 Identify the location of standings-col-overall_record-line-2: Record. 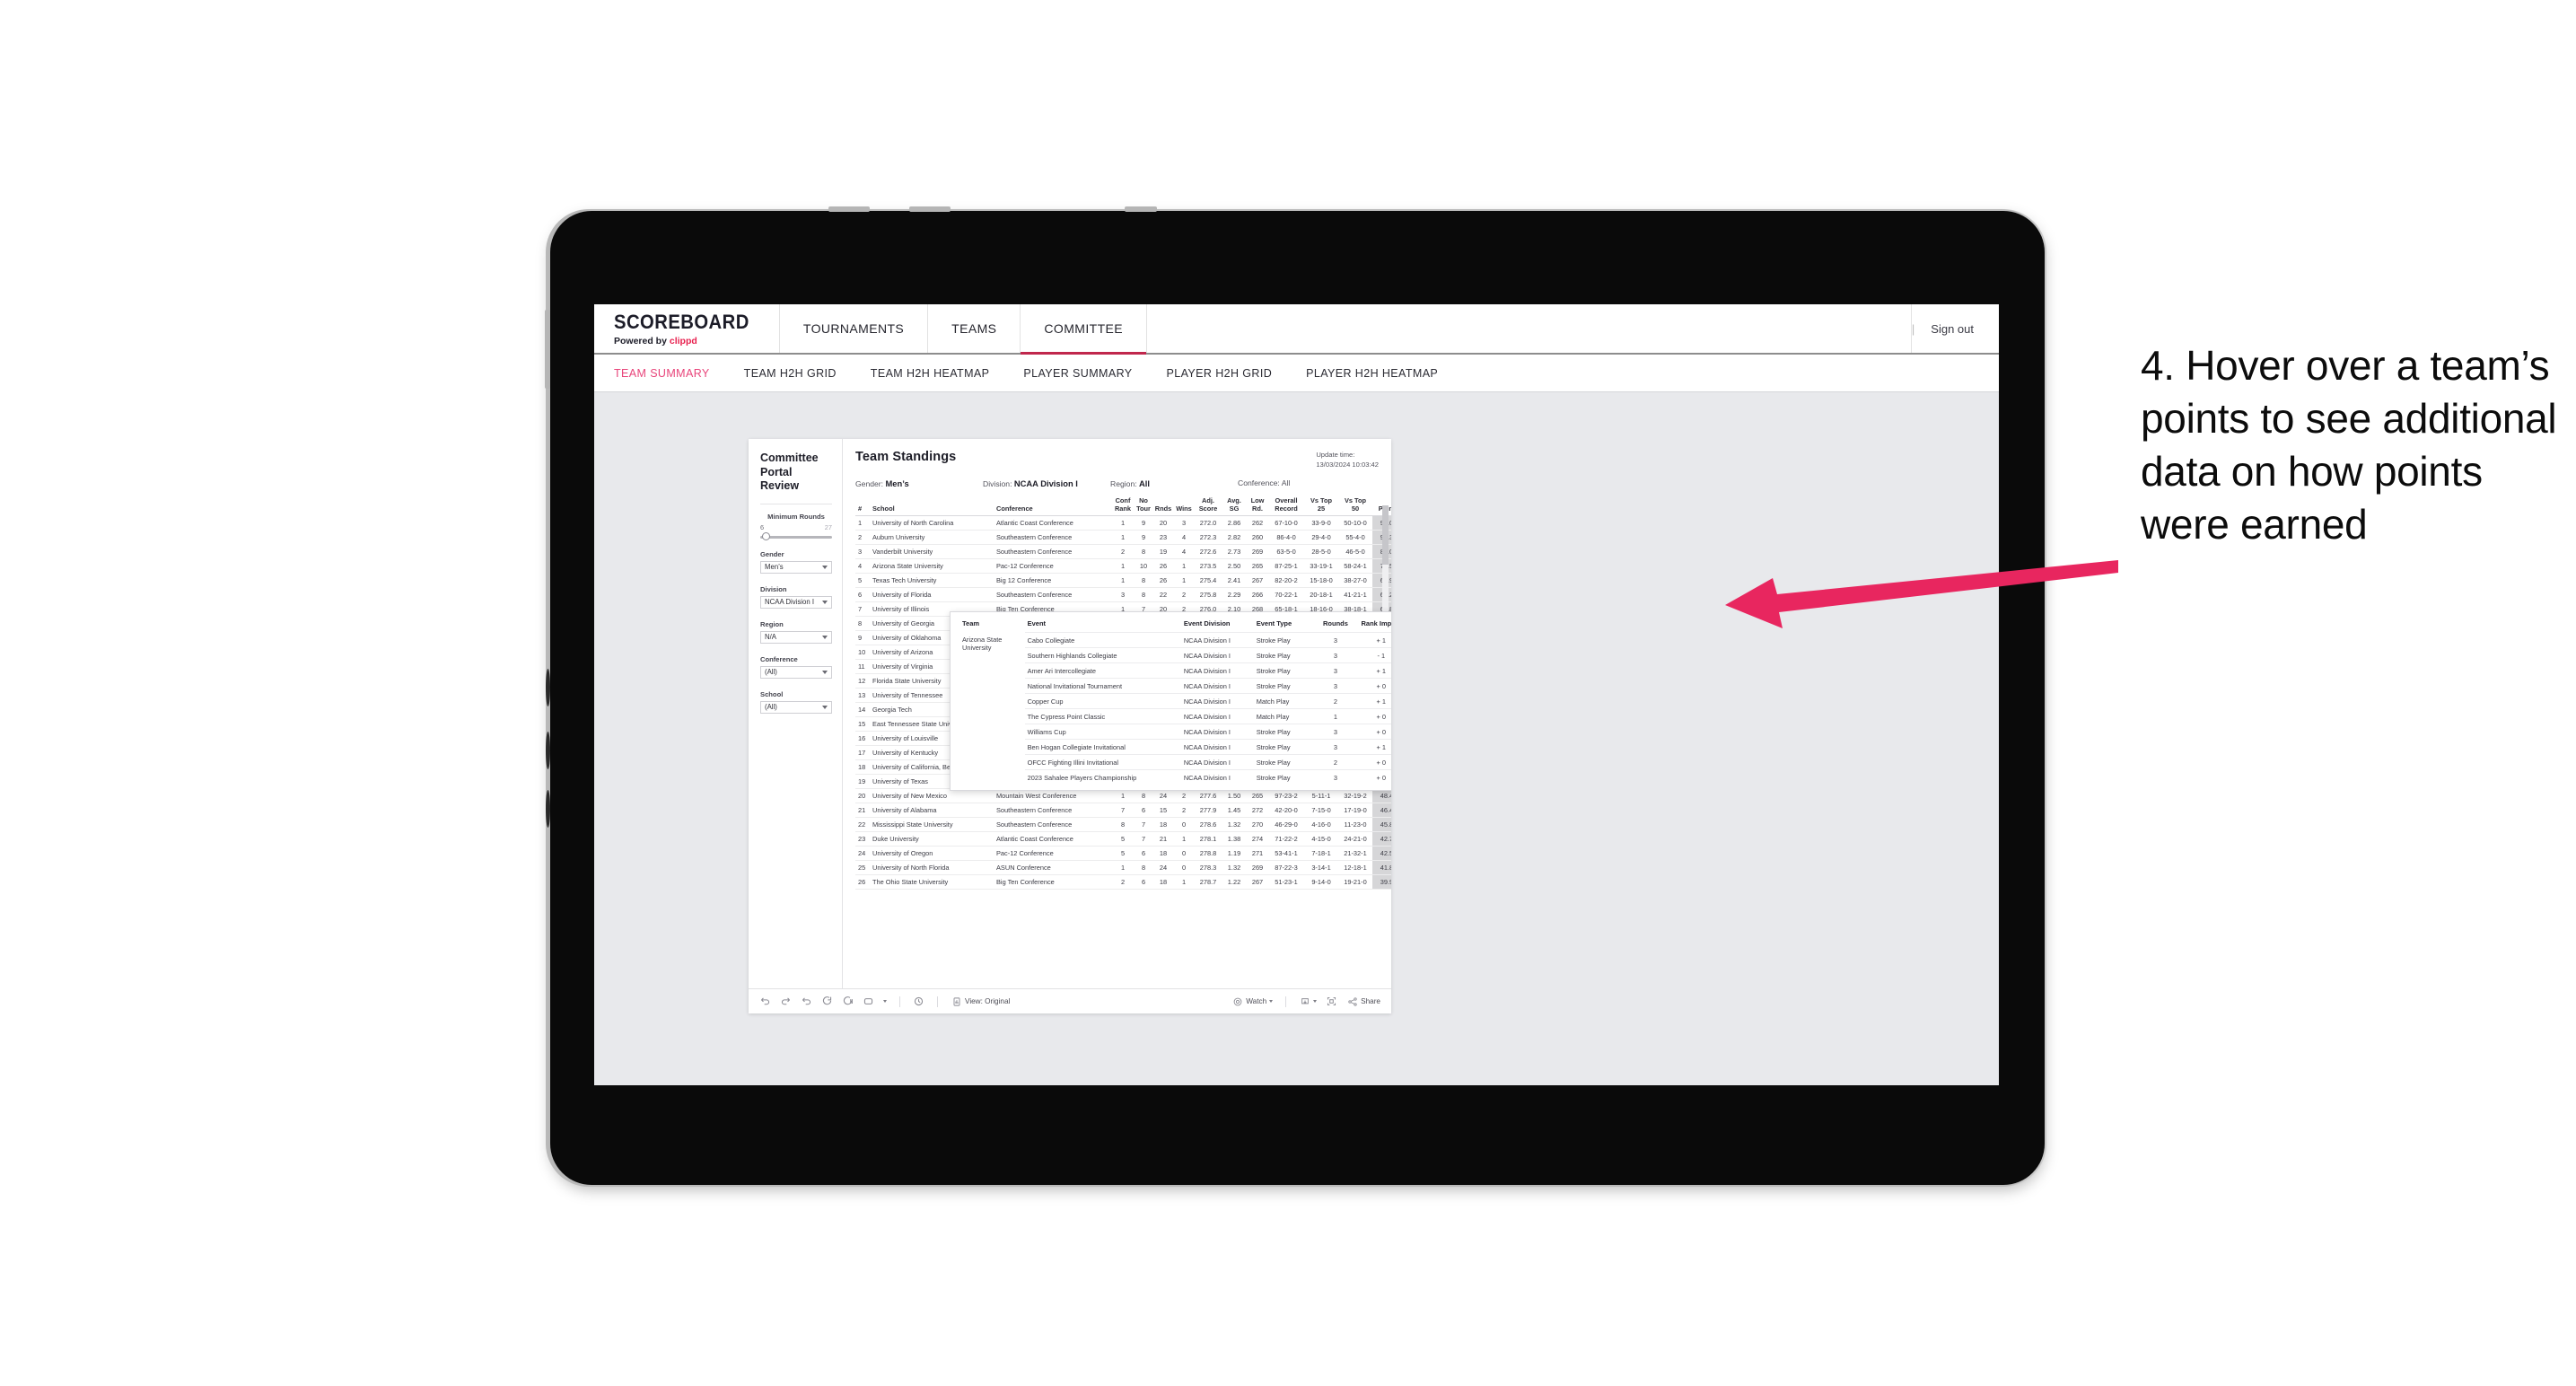
(1286, 508).